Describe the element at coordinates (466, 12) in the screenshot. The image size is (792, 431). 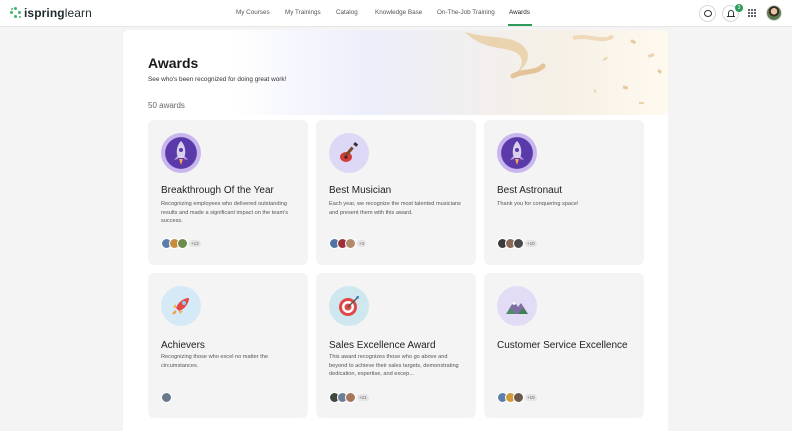
I see `nav-on-the-job-training: On-The-Job Training` at that location.